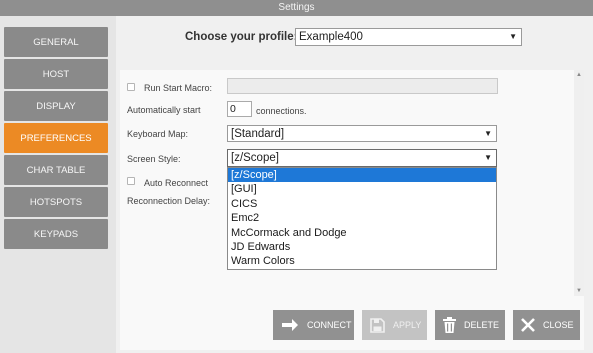 Image resolution: width=593 pixels, height=353 pixels. Describe the element at coordinates (296, 8) in the screenshot. I see `window-title: Settings` at that location.